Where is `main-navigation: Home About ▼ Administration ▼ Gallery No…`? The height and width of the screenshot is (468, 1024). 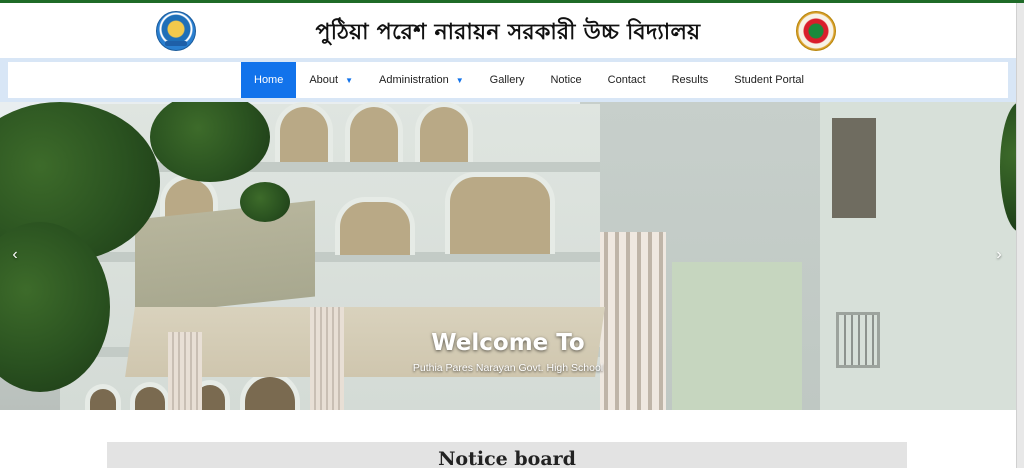 main-navigation: Home About ▼ Administration ▼ Gallery No… is located at coordinates (508, 80).